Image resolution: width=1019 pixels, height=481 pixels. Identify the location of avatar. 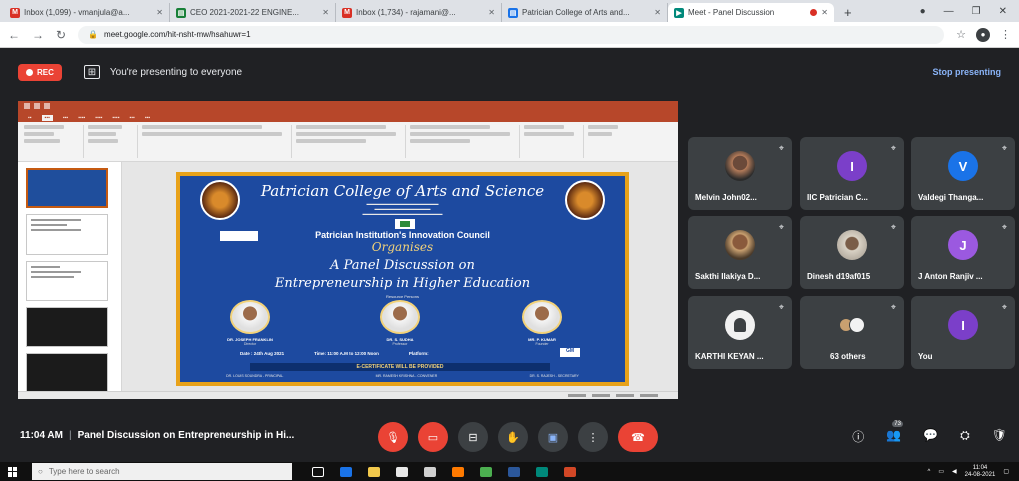
(740, 325).